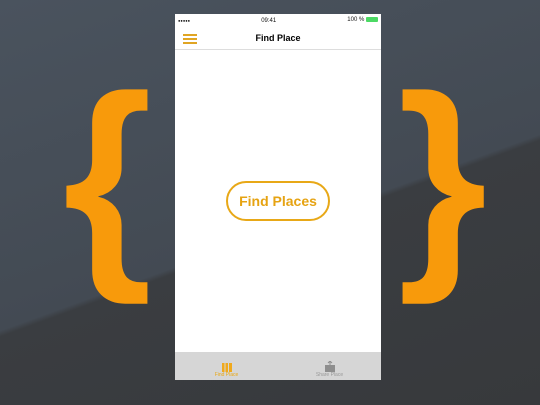 The image size is (540, 405). I want to click on share-icon, so click(329, 366).